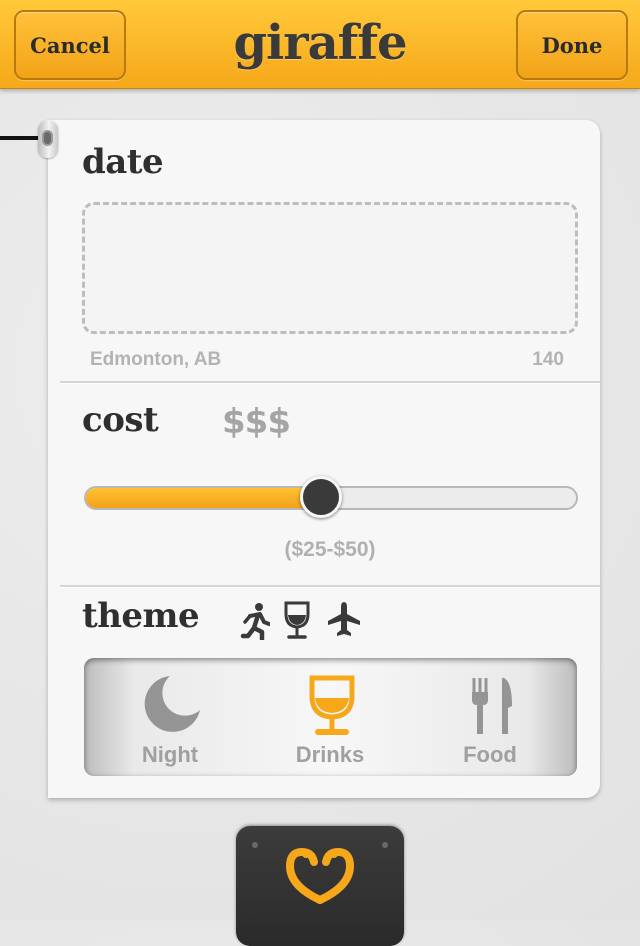 The width and height of the screenshot is (640, 946). Describe the element at coordinates (156, 359) in the screenshot. I see `location-text: Edmonton, AB` at that location.